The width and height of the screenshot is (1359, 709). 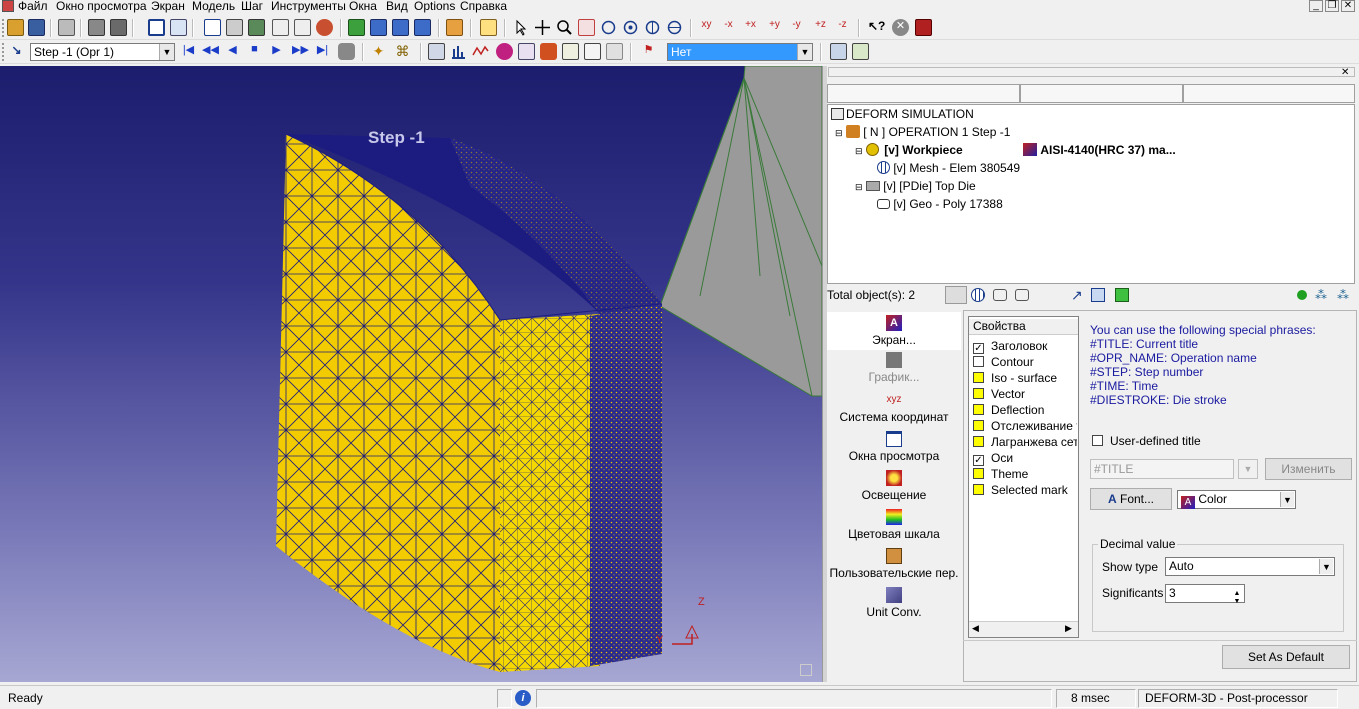 I want to click on panel-close-icon: ✕, so click(x=1345, y=72).